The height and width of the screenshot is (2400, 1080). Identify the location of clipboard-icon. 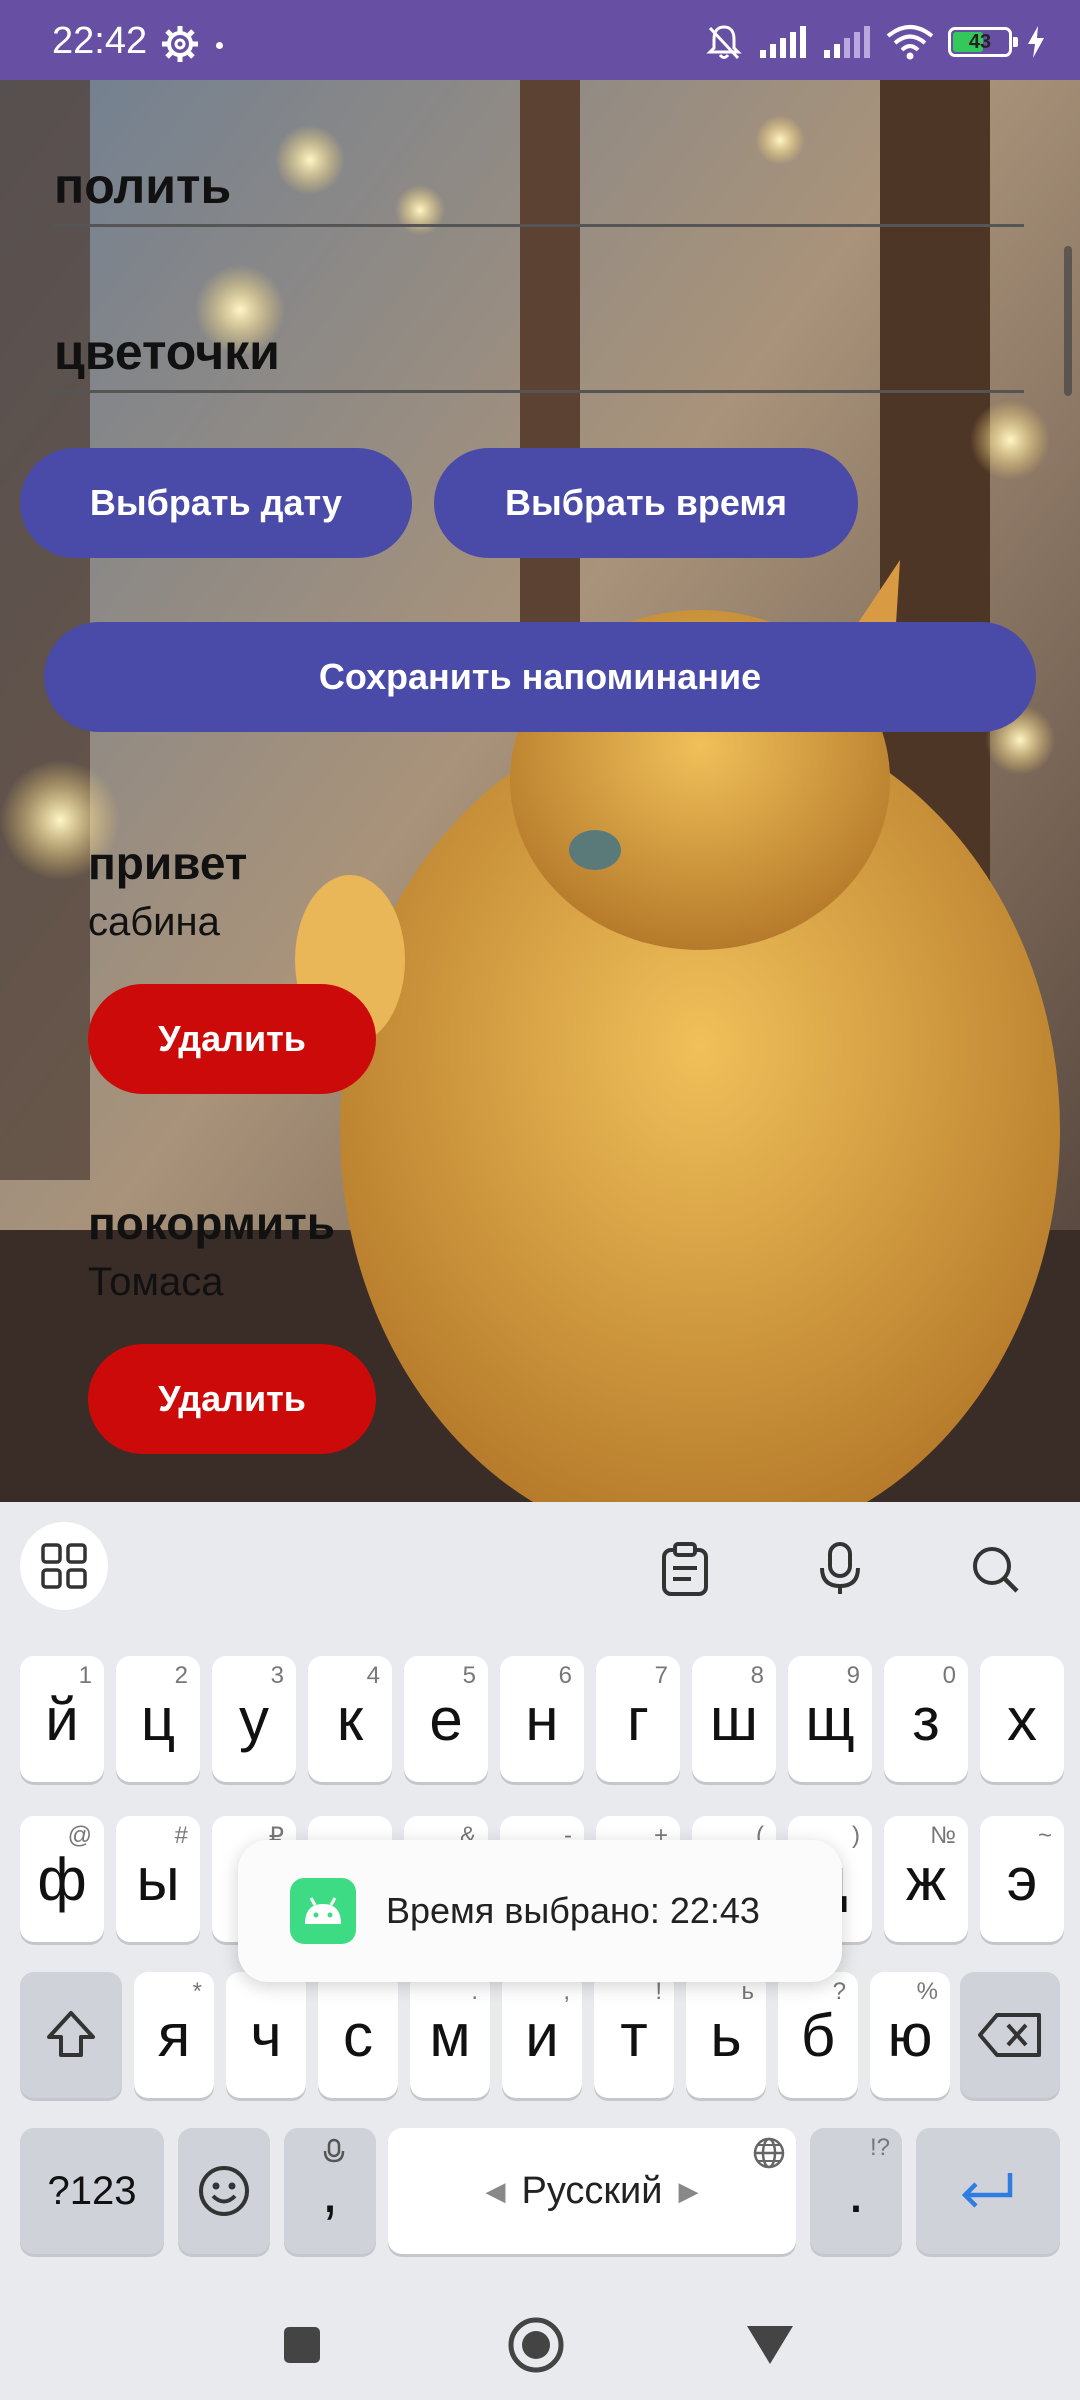
(685, 1569).